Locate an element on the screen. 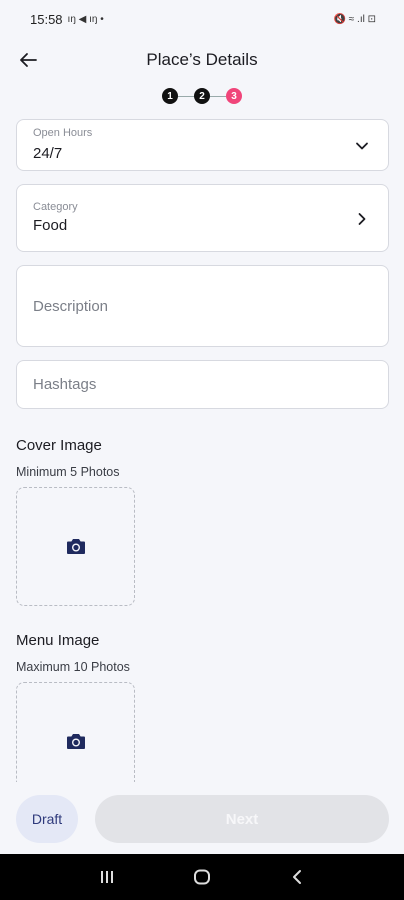 This screenshot has height=900, width=404. open-hours-label: Open Hours is located at coordinates (63, 133).